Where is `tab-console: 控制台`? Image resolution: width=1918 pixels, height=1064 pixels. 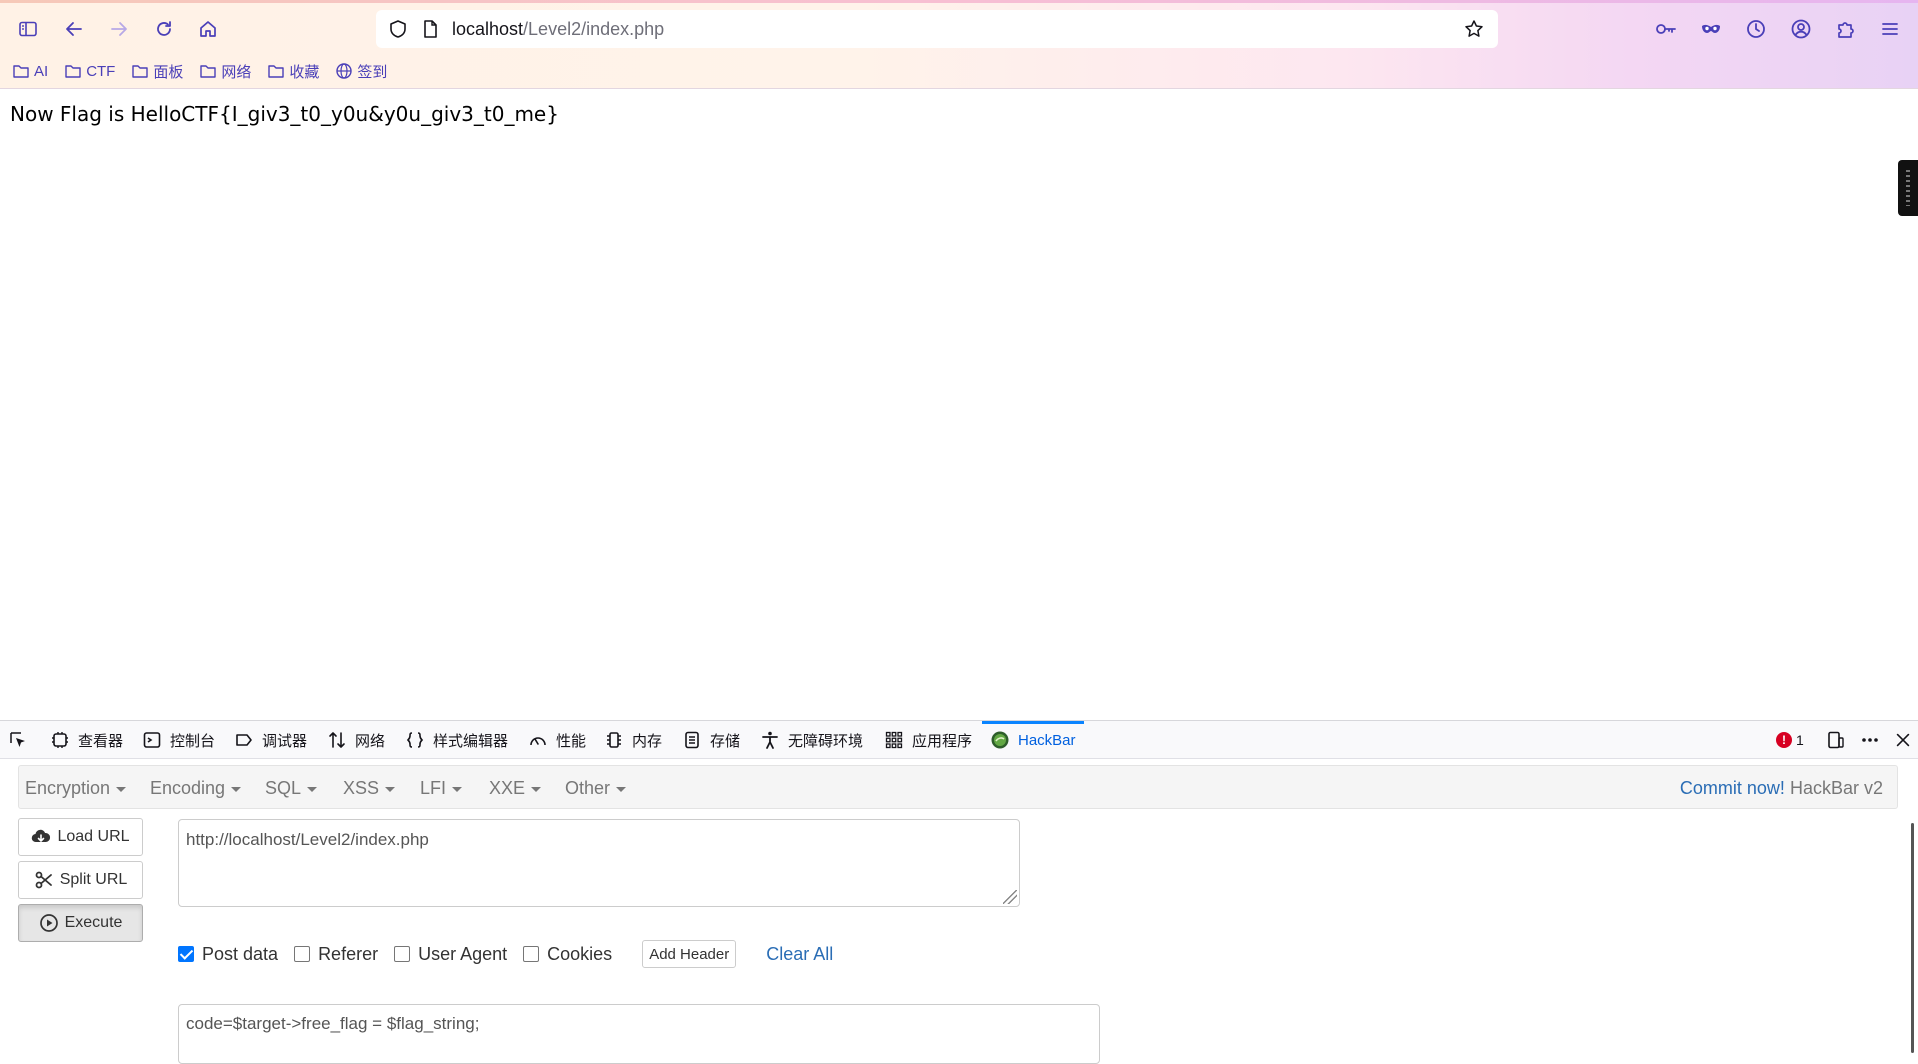 tab-console: 控制台 is located at coordinates (178, 740).